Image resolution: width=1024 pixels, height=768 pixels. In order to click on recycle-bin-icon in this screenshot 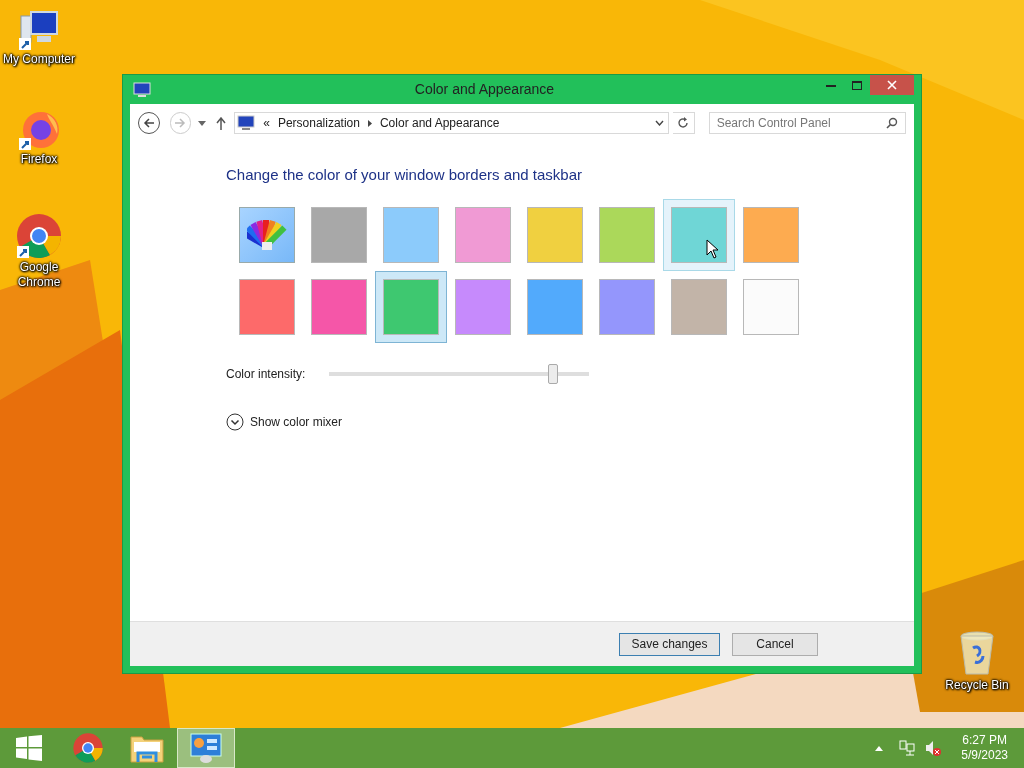, I will do `click(977, 654)`.